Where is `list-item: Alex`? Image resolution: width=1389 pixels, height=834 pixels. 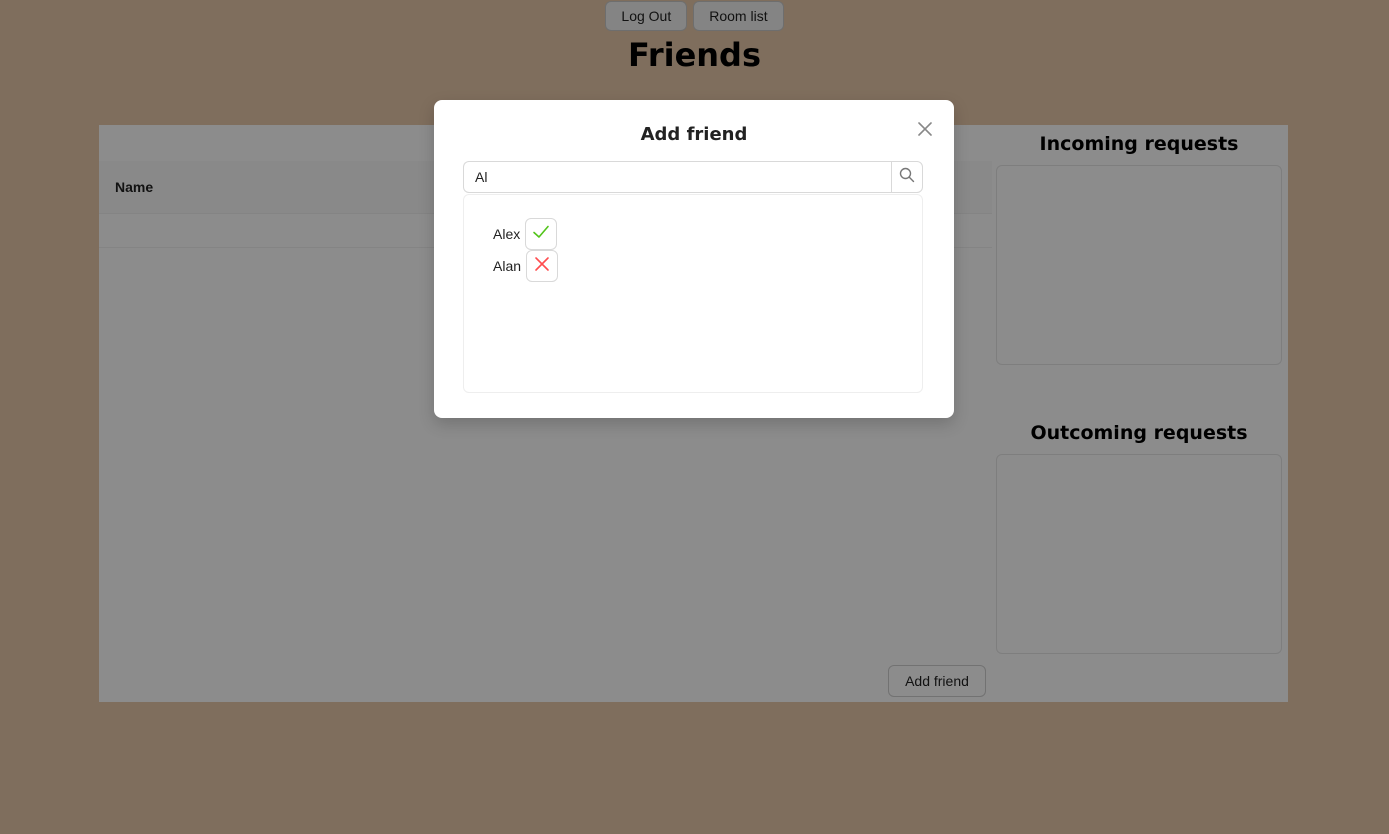 list-item: Alex is located at coordinates (525, 234).